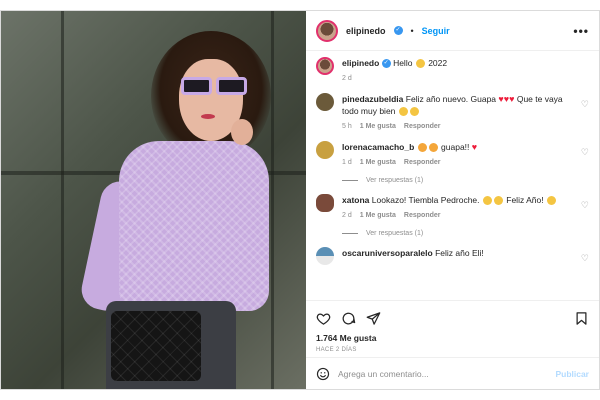 This screenshot has width=600, height=400. What do you see at coordinates (387, 253) in the screenshot?
I see `commenter-username: oscaruniversoparalelo` at bounding box center [387, 253].